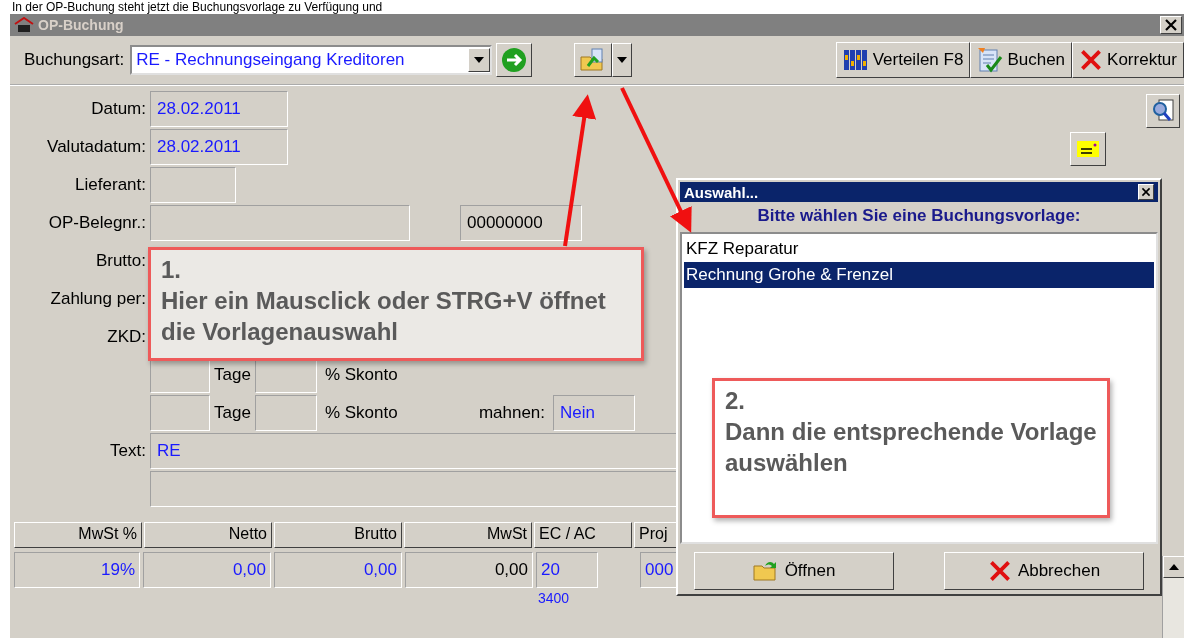 This screenshot has height=638, width=1184. What do you see at coordinates (77, 570) in the screenshot?
I see `table-cell: 19%` at bounding box center [77, 570].